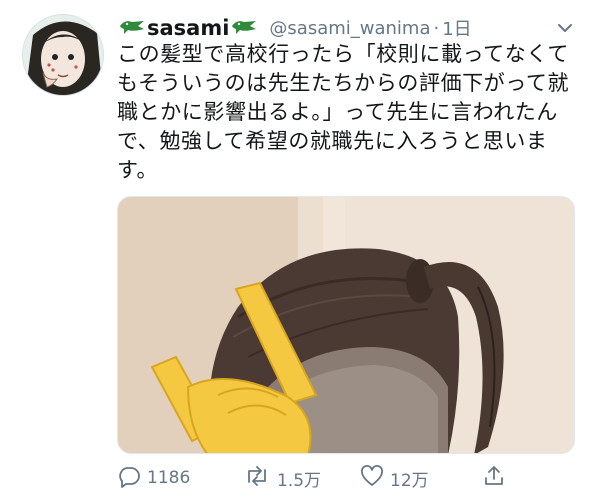 The image size is (600, 501). What do you see at coordinates (343, 54) in the screenshot?
I see `tweet-text-line: この髪型で高校行ったら「校則に載ってなくて` at bounding box center [343, 54].